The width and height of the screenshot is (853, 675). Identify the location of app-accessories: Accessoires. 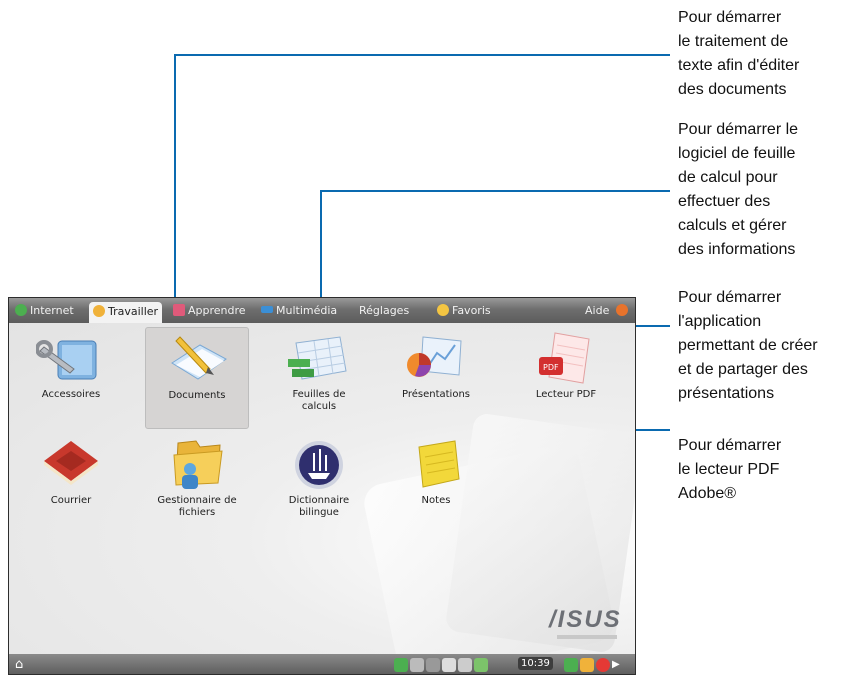
(71, 378).